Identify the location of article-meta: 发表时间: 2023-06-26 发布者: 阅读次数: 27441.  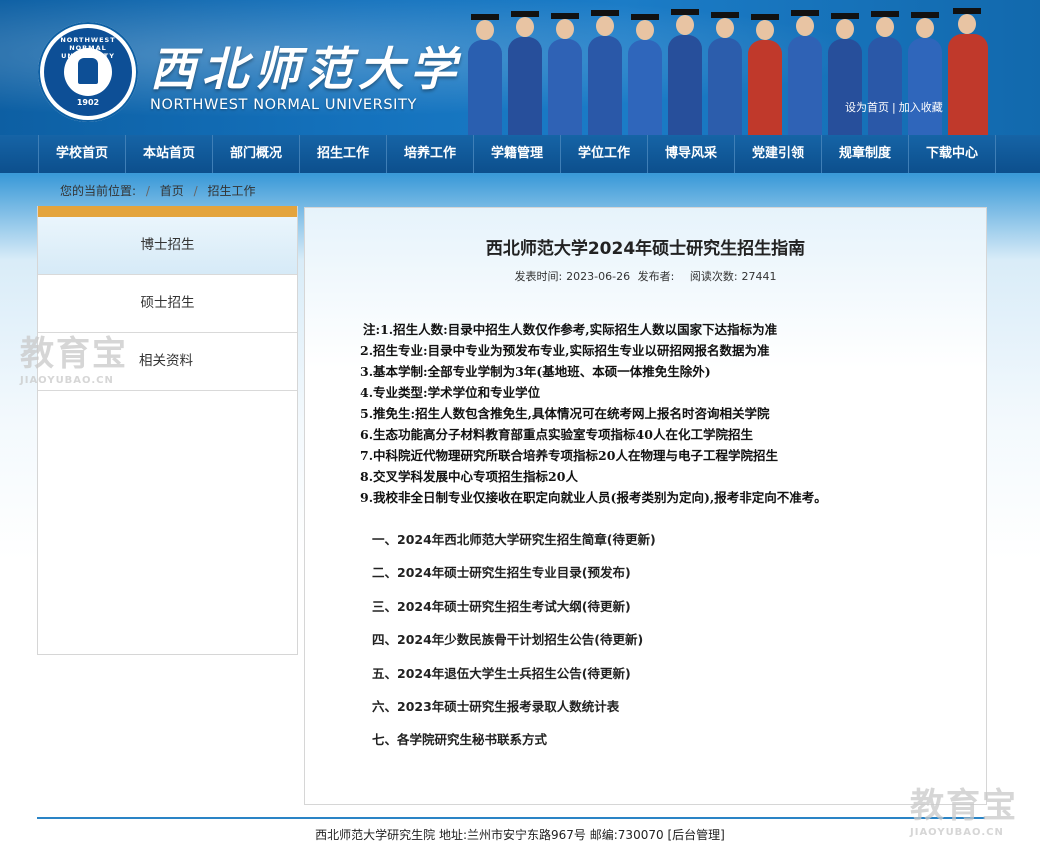
(645, 276).